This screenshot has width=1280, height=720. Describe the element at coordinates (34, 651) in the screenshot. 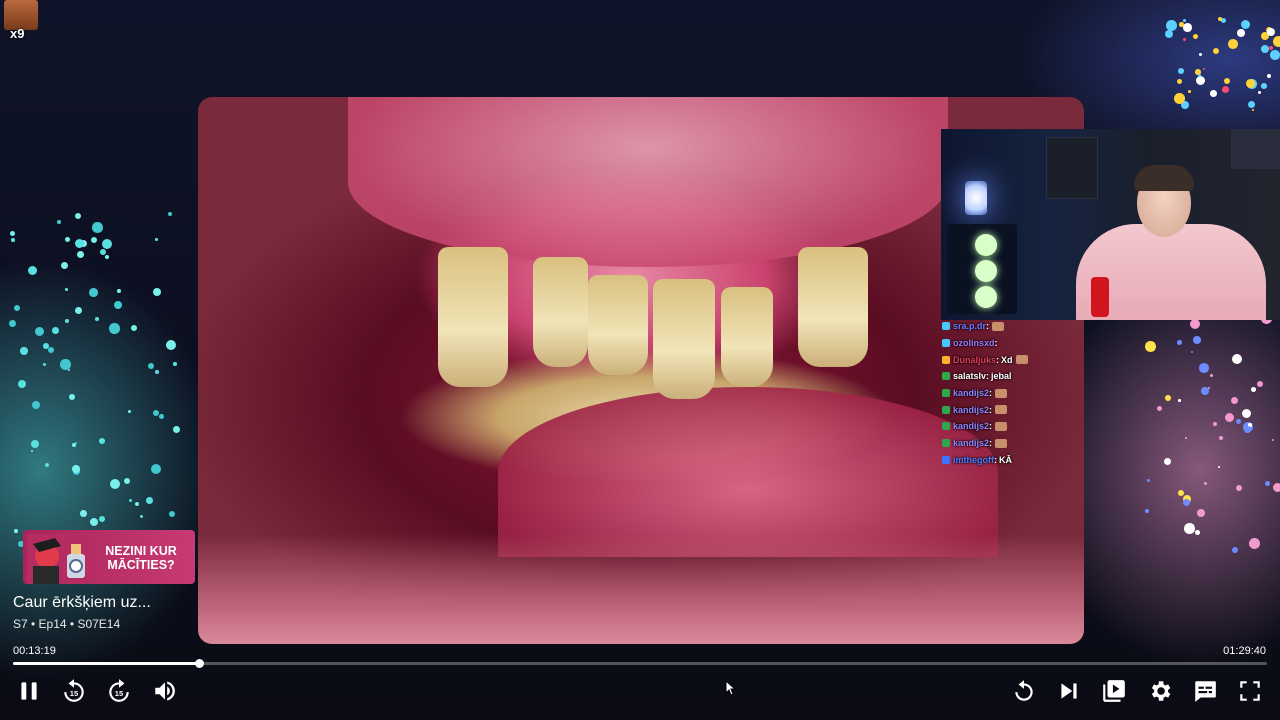

I see `current-time: 00:13:19` at that location.